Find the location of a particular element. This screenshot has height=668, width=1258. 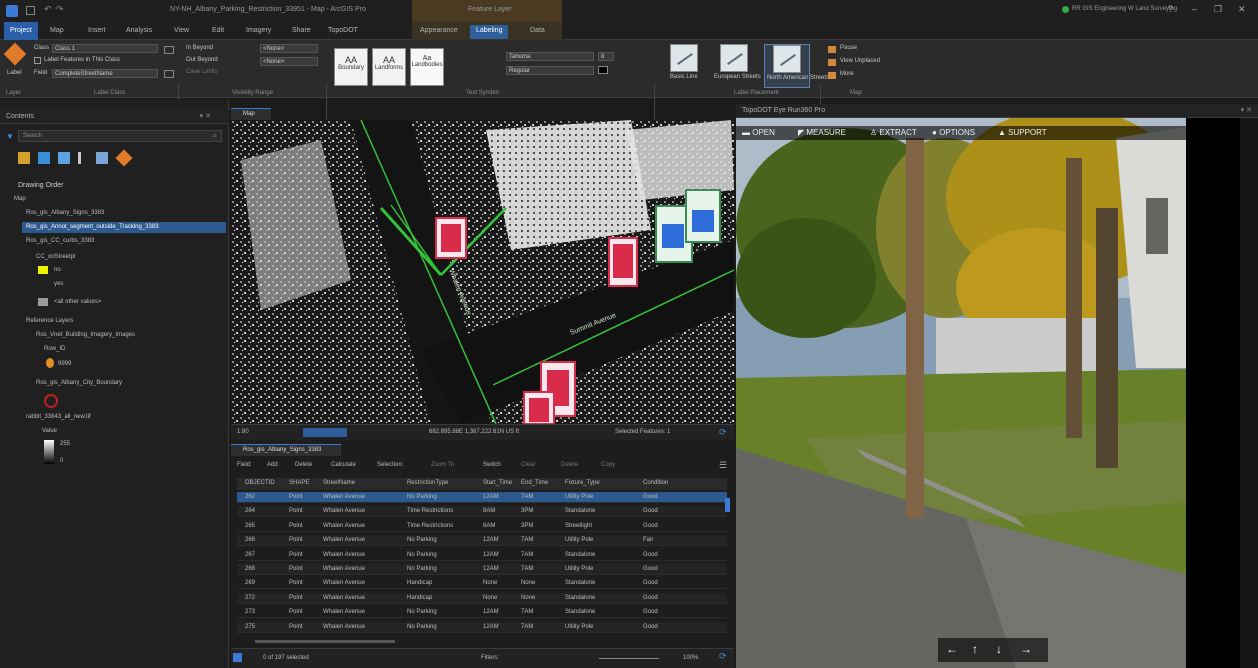

col-shape: SHAPE is located at coordinates (299, 483).